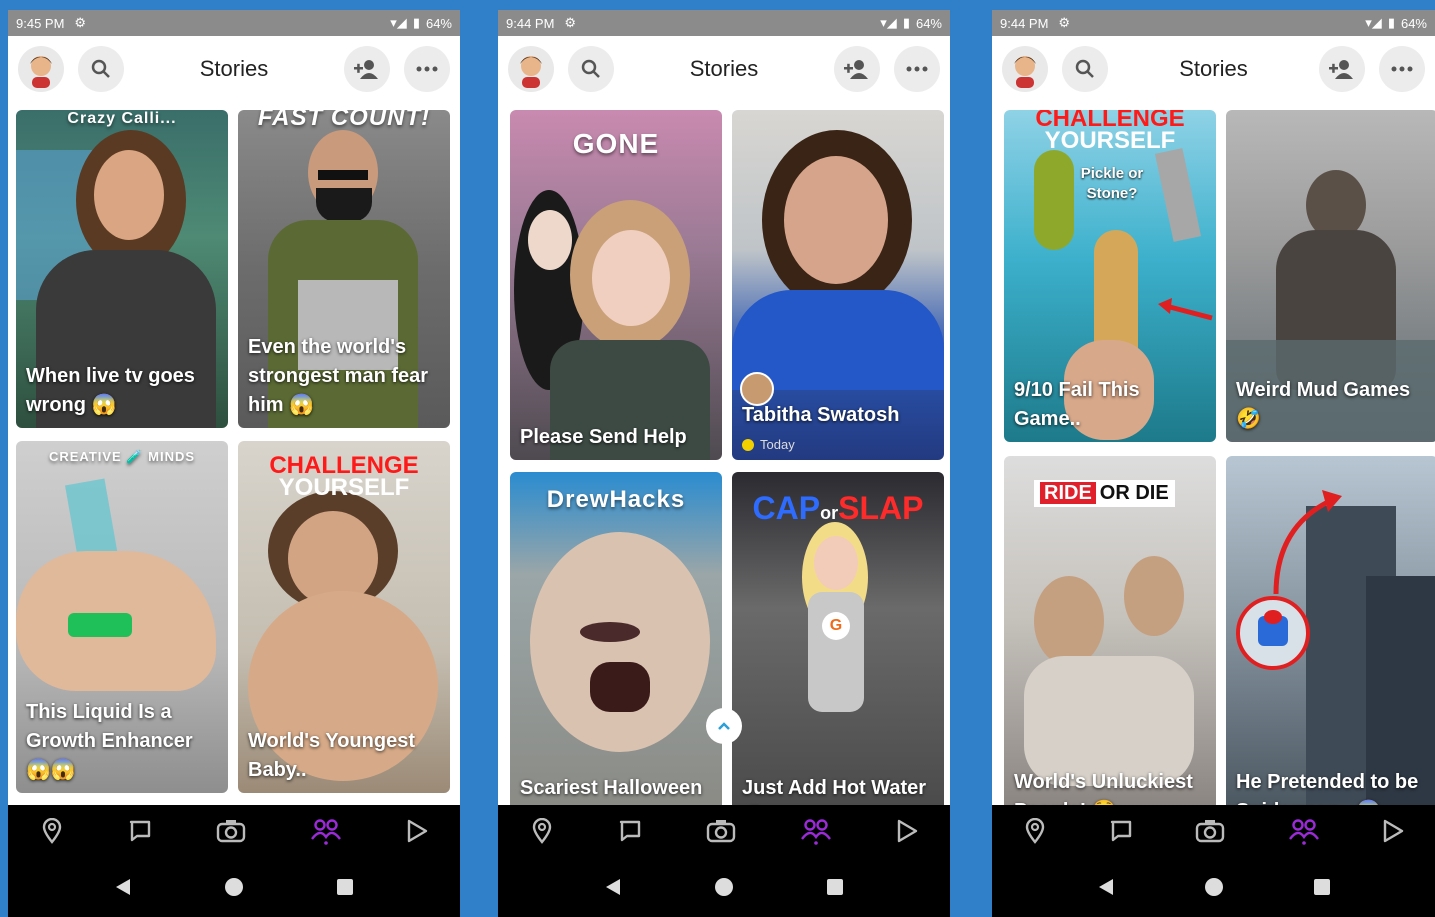 Image resolution: width=1435 pixels, height=917 pixels. What do you see at coordinates (724, 726) in the screenshot?
I see `scroll-up-button` at bounding box center [724, 726].